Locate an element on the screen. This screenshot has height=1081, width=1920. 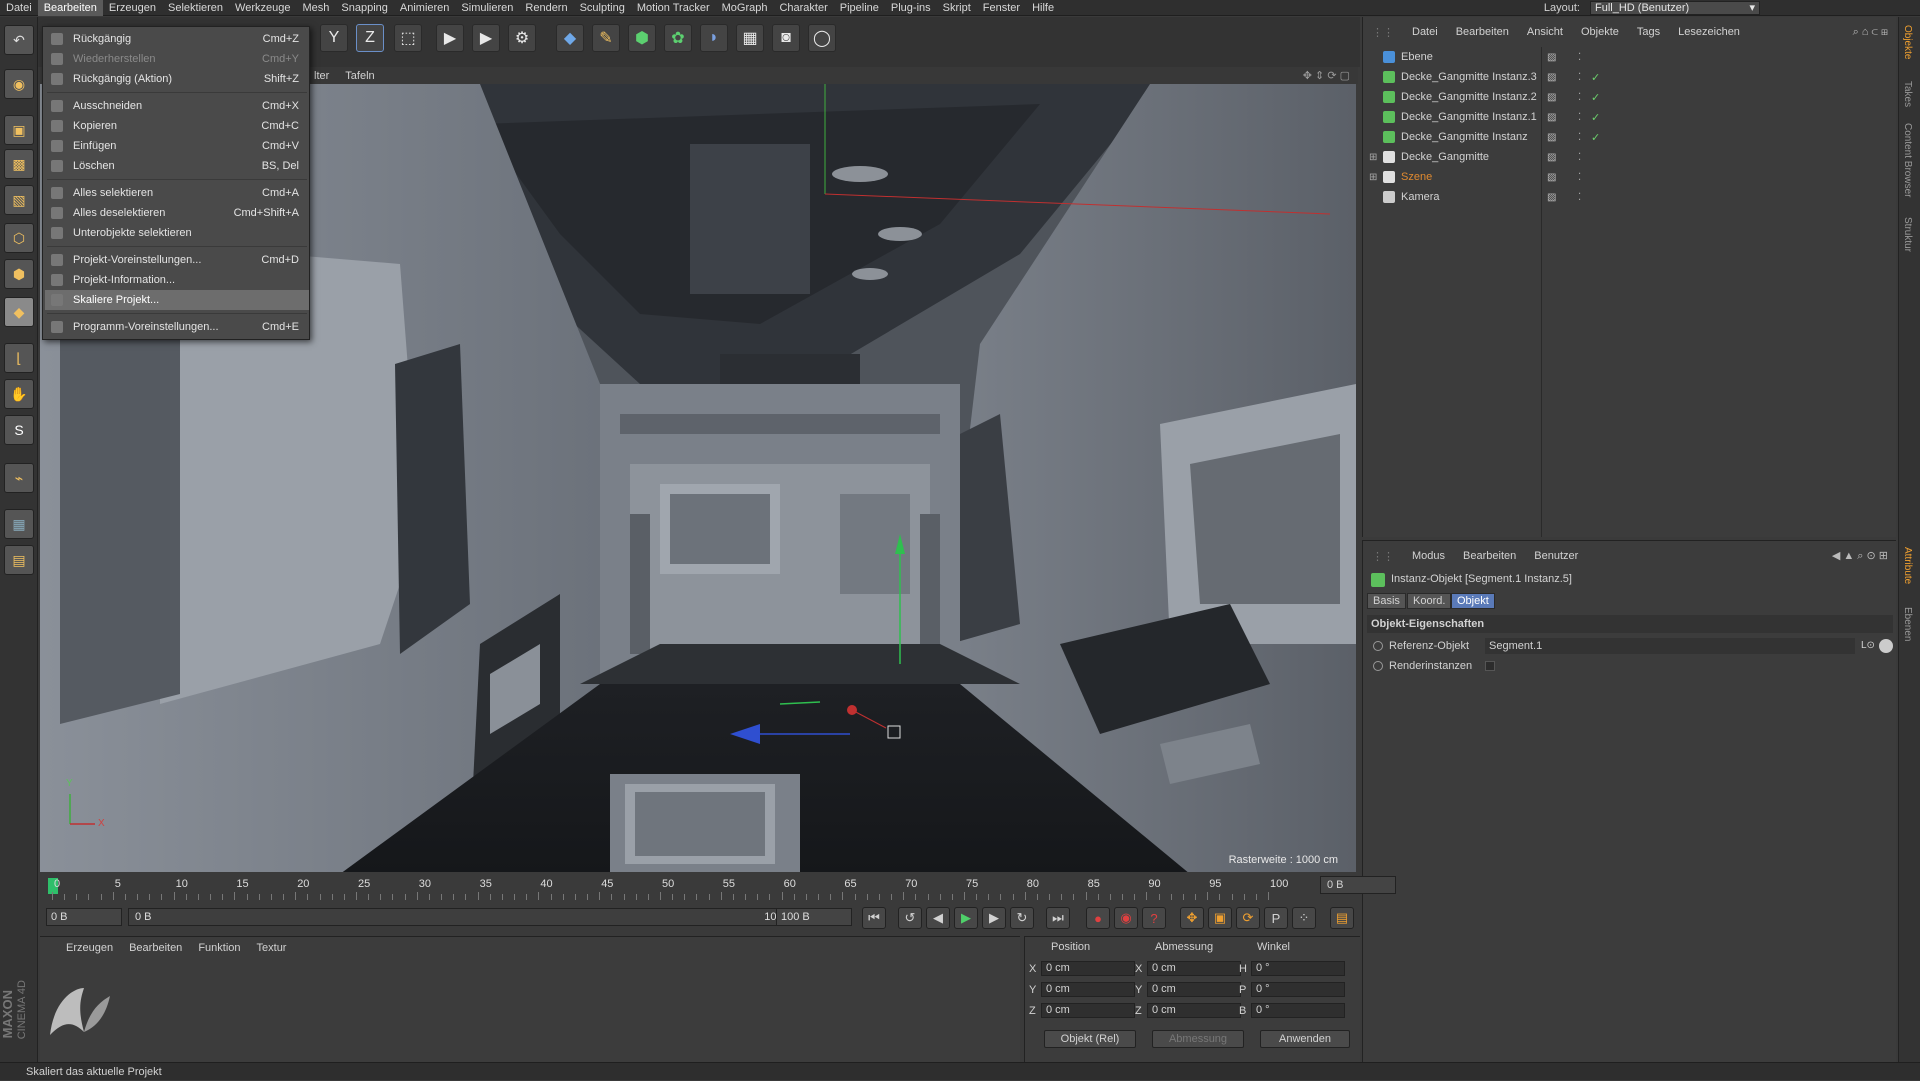
om-tools-icon: ⌕ ⌂ ⊂ ⊞ is located at coordinates (1870, 32).